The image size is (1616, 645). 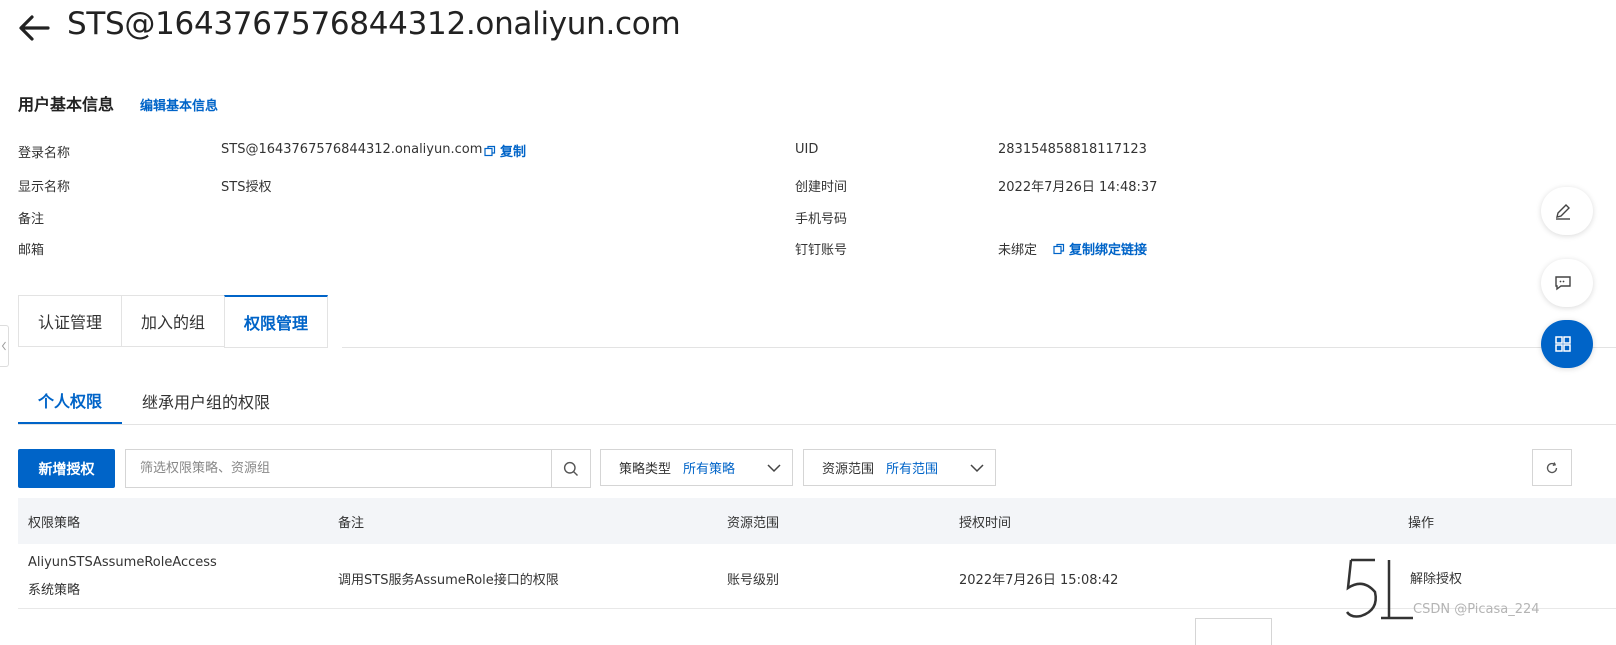 What do you see at coordinates (985, 523) in the screenshot?
I see `column-header-time: 授权时间` at bounding box center [985, 523].